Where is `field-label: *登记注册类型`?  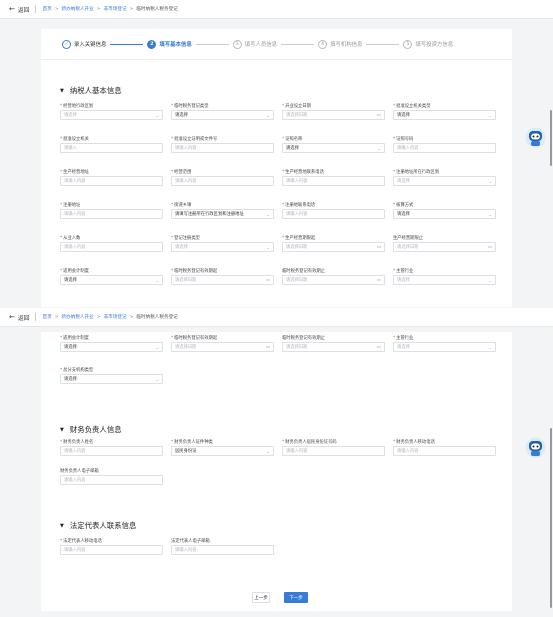 field-label: *登记注册类型 is located at coordinates (185, 238).